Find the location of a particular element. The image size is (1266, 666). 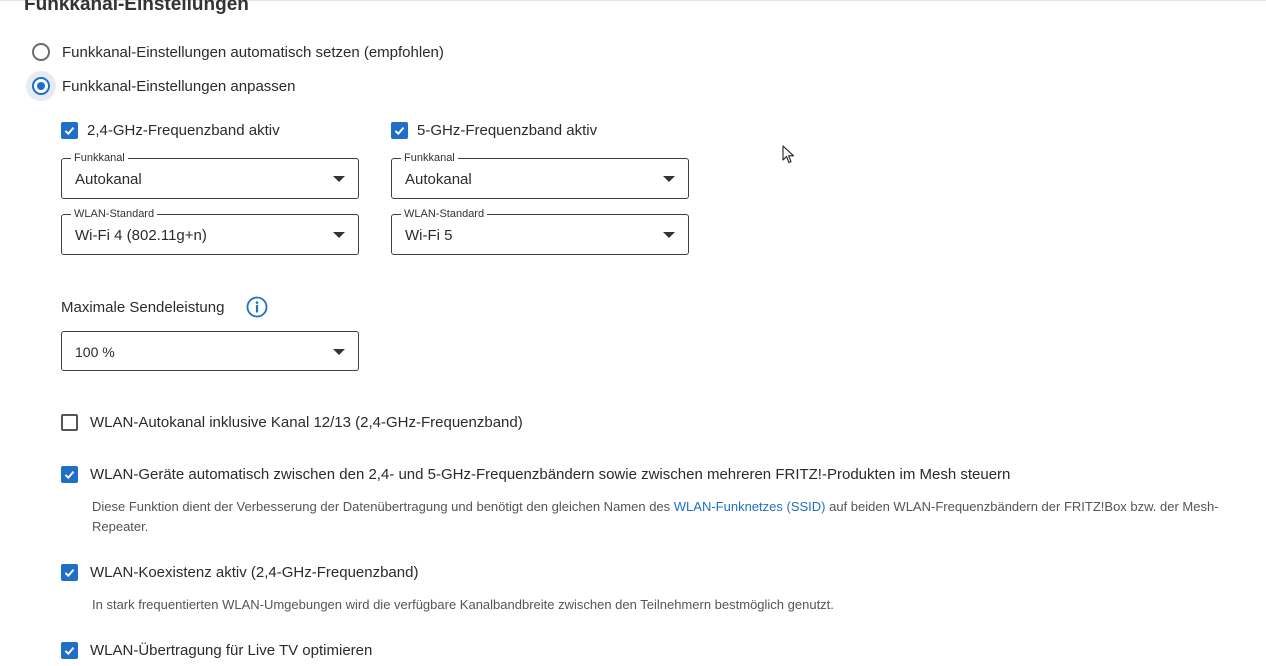

power-label: Maximale Sendeleistung is located at coordinates (143, 307).